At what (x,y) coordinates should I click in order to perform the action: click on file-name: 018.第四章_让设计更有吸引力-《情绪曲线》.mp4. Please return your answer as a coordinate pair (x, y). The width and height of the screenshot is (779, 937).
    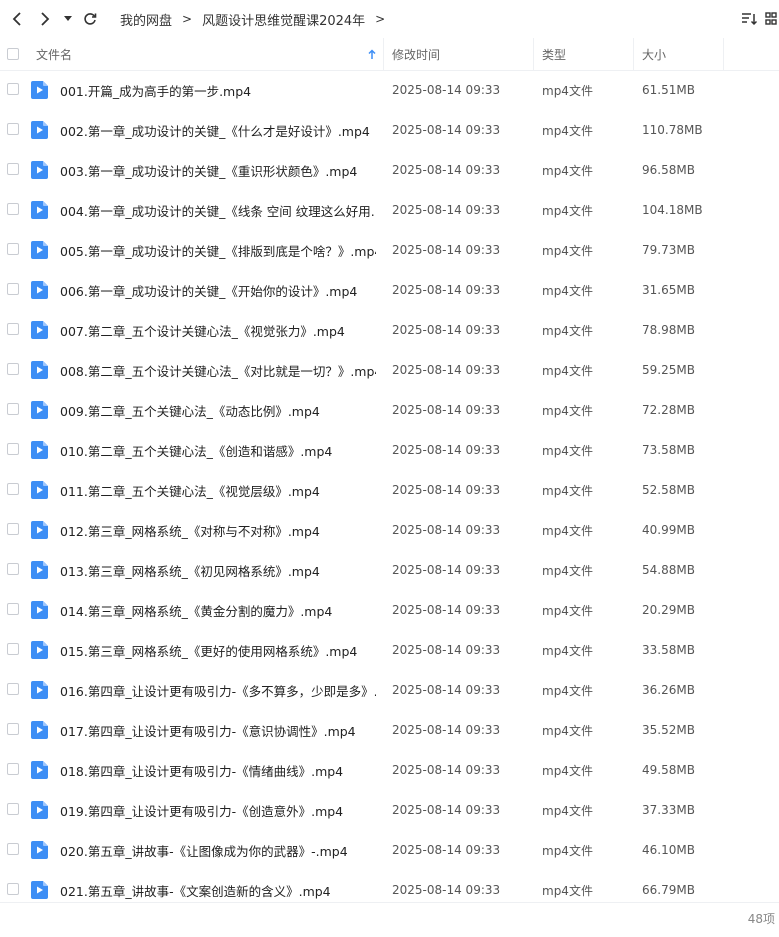
    Looking at the image, I should click on (218, 770).